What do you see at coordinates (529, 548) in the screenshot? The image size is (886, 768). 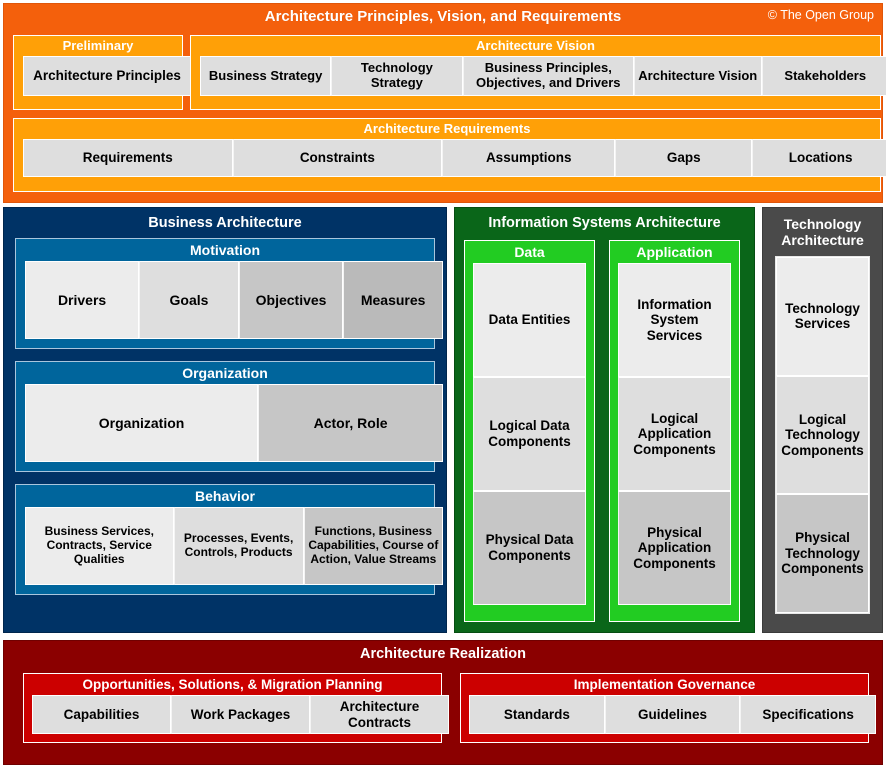 I see `cell-physical-data-components: Physical Data Components` at bounding box center [529, 548].